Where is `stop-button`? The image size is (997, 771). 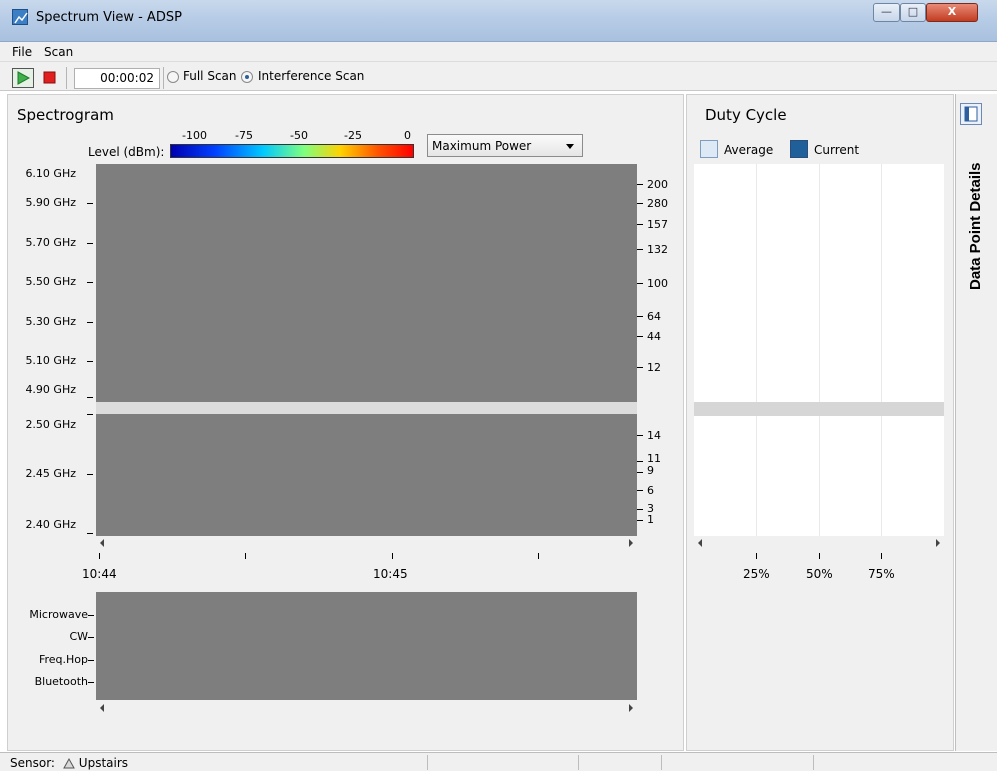
stop-button is located at coordinates (50, 78).